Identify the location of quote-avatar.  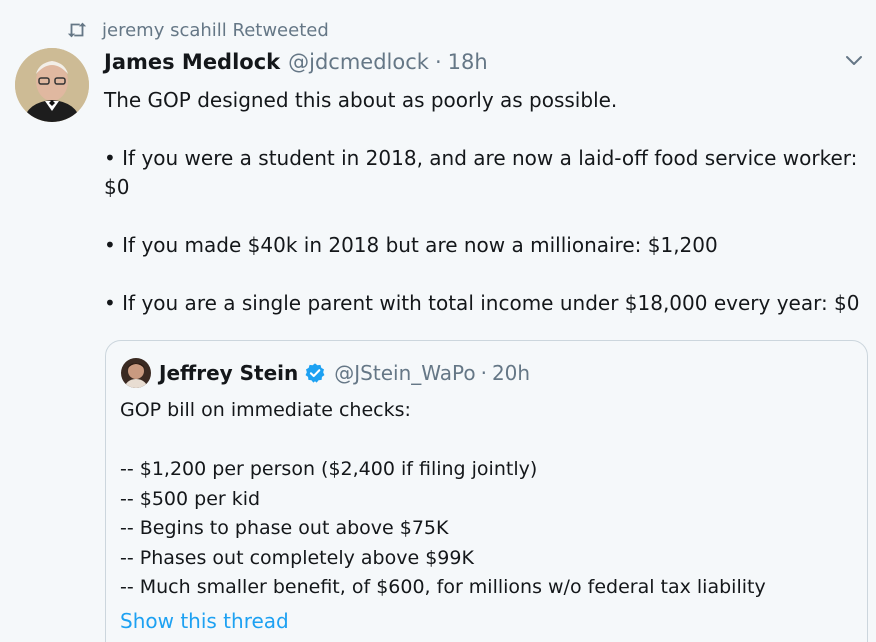
(136, 373).